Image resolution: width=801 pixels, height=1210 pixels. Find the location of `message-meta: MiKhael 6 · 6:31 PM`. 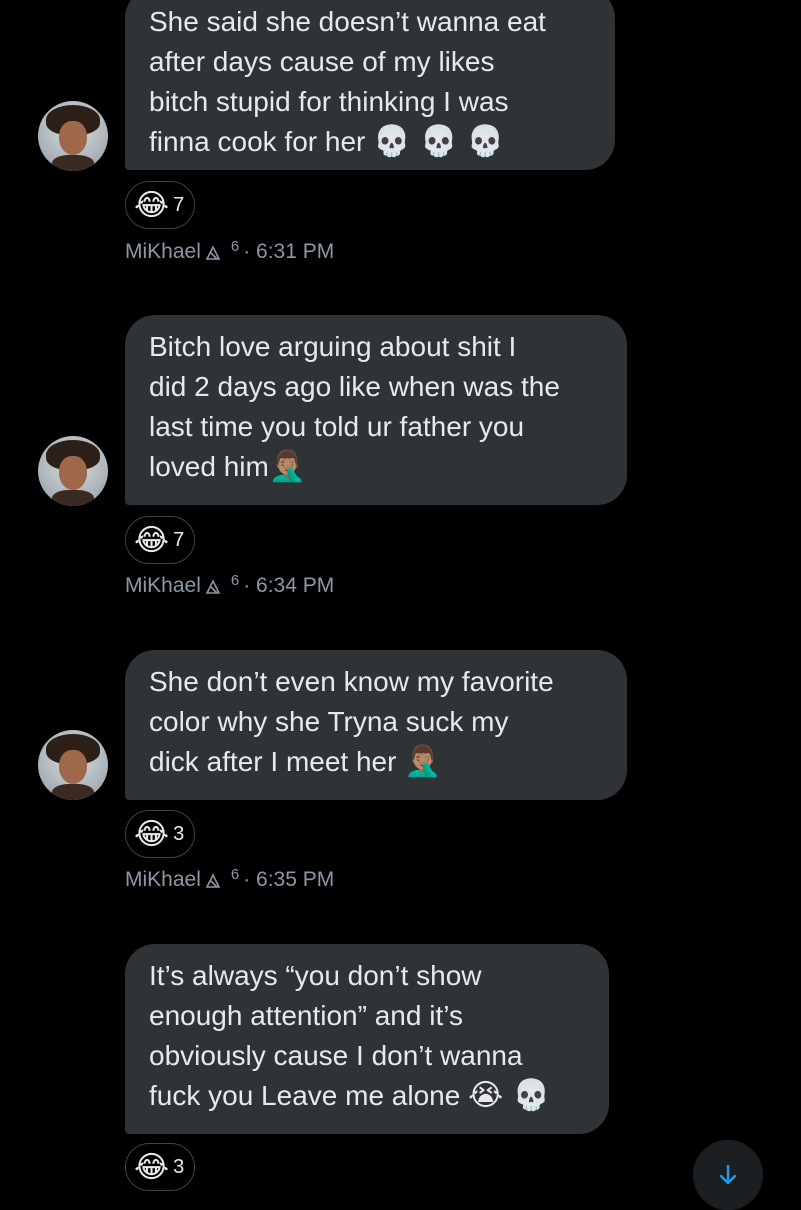

message-meta: MiKhael 6 · 6:31 PM is located at coordinates (230, 250).